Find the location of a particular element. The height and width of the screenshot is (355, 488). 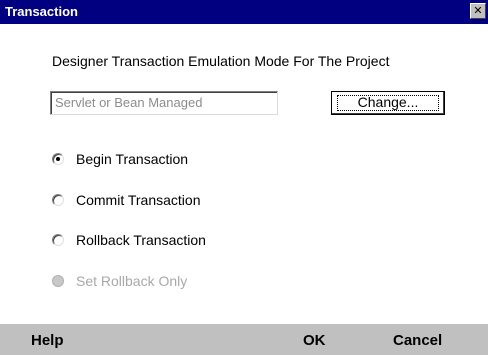

help-button: Help is located at coordinates (47, 341).